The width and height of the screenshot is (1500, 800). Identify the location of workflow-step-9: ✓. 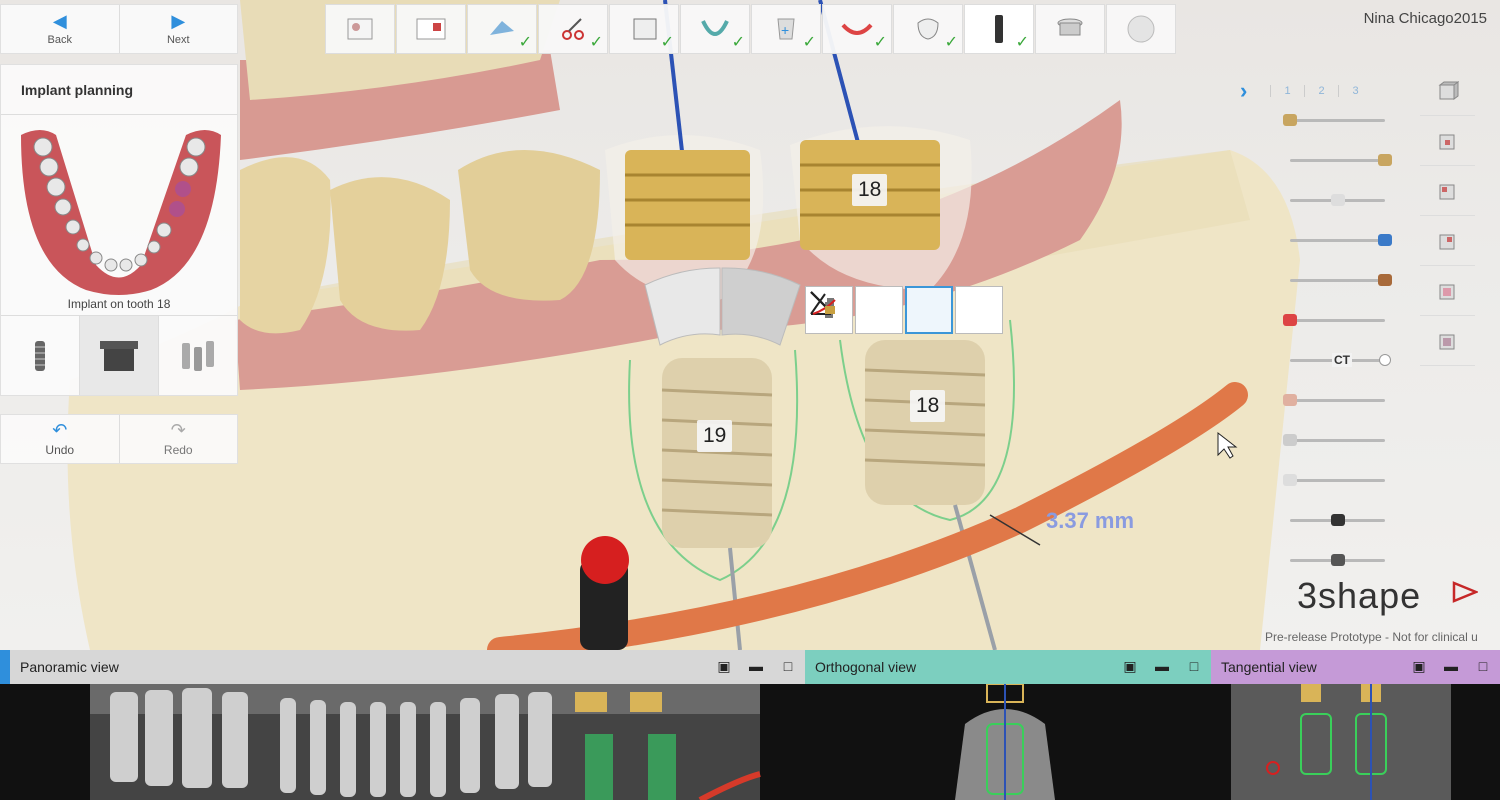
(928, 29).